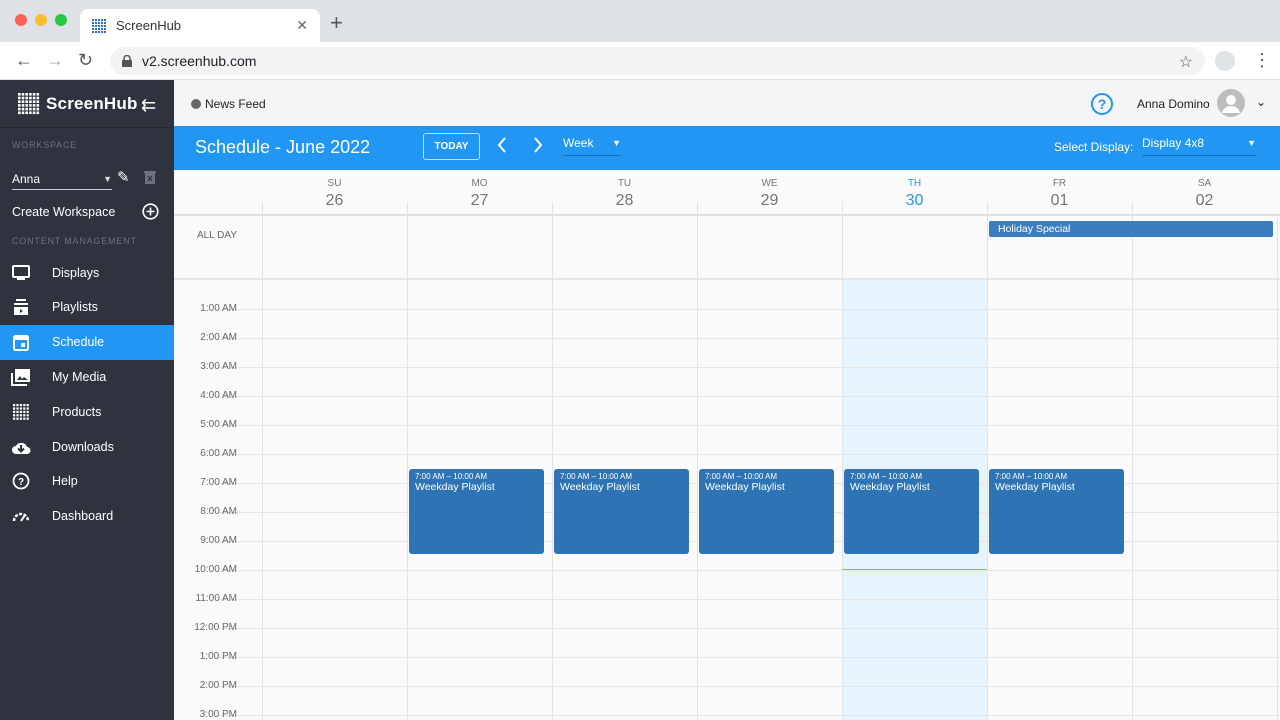 The height and width of the screenshot is (720, 1280). I want to click on day-header-th: TH 30, so click(914, 193).